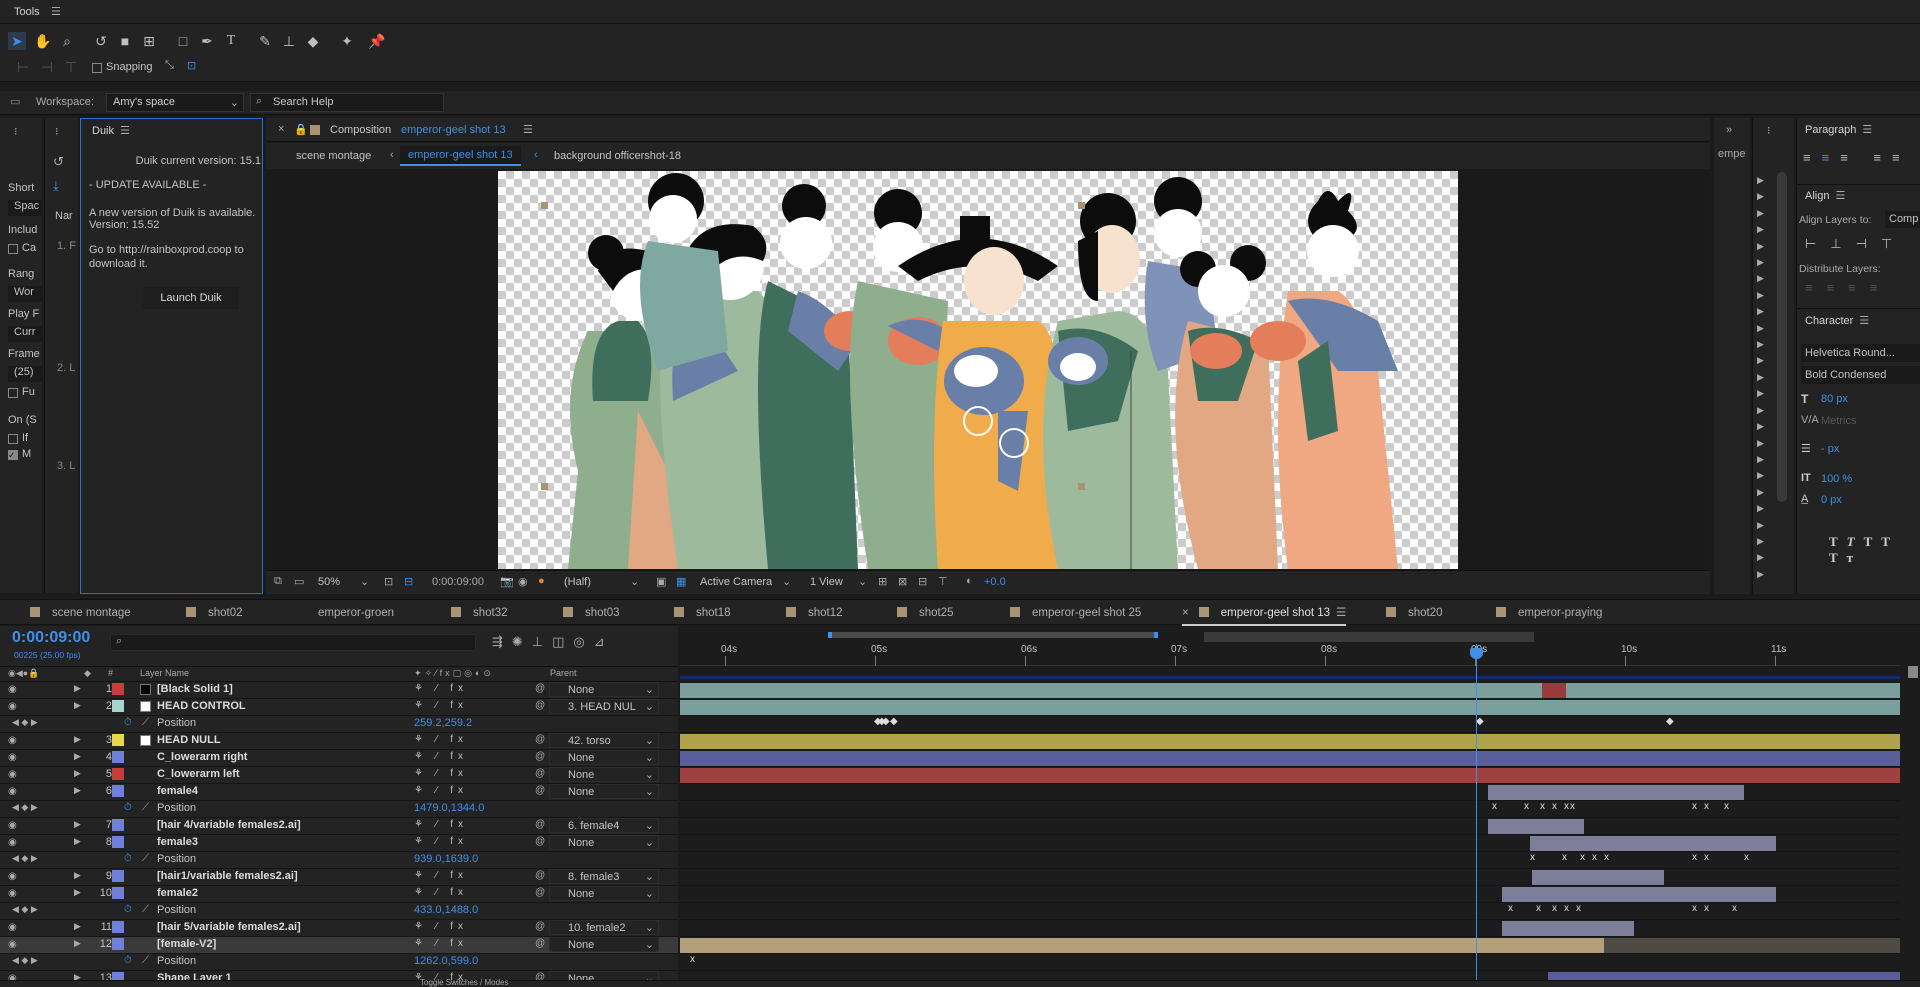 The width and height of the screenshot is (1920, 987). I want to click on left-select-3: (25), so click(25, 374).